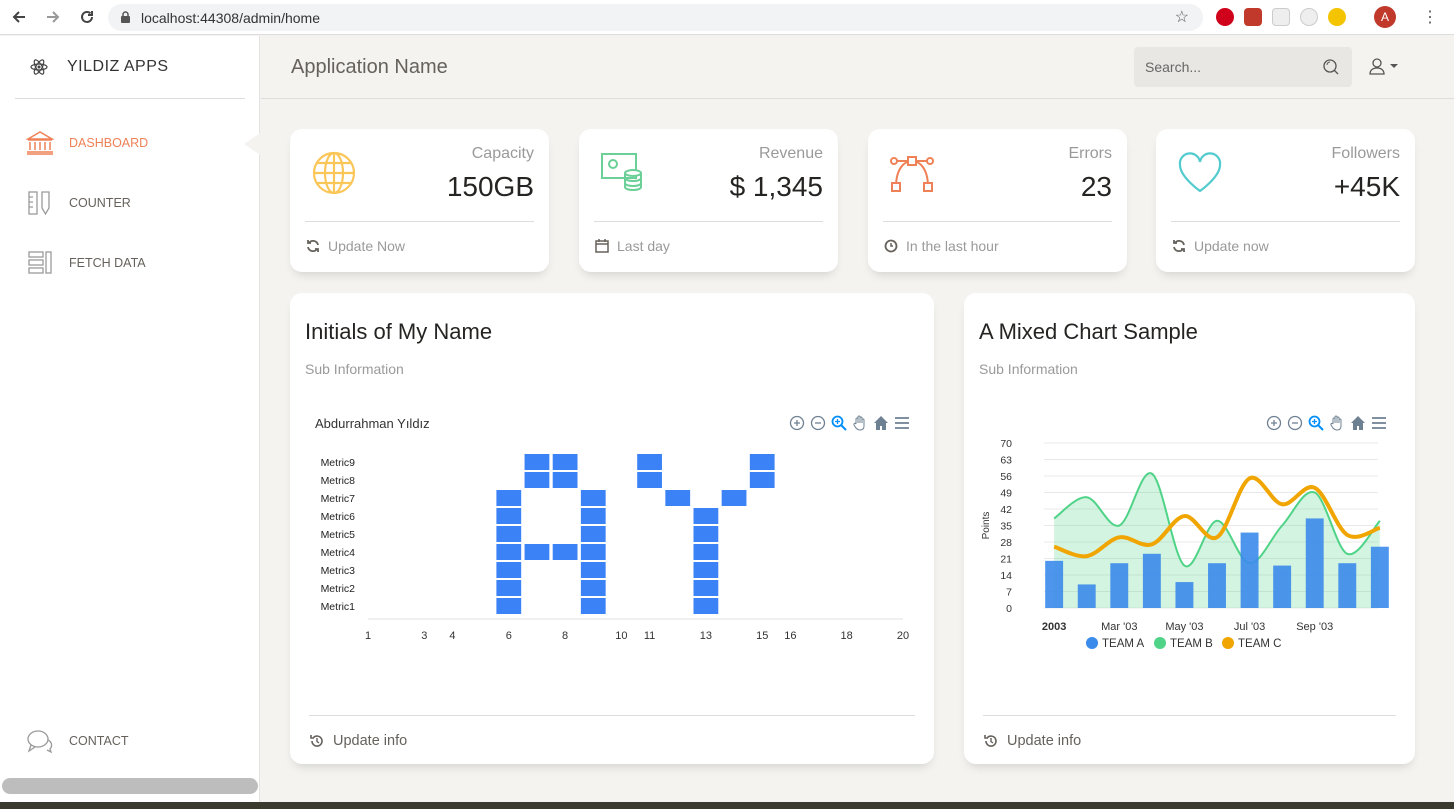 The width and height of the screenshot is (1454, 809). I want to click on y-tick-label: Metric1, so click(338, 607).